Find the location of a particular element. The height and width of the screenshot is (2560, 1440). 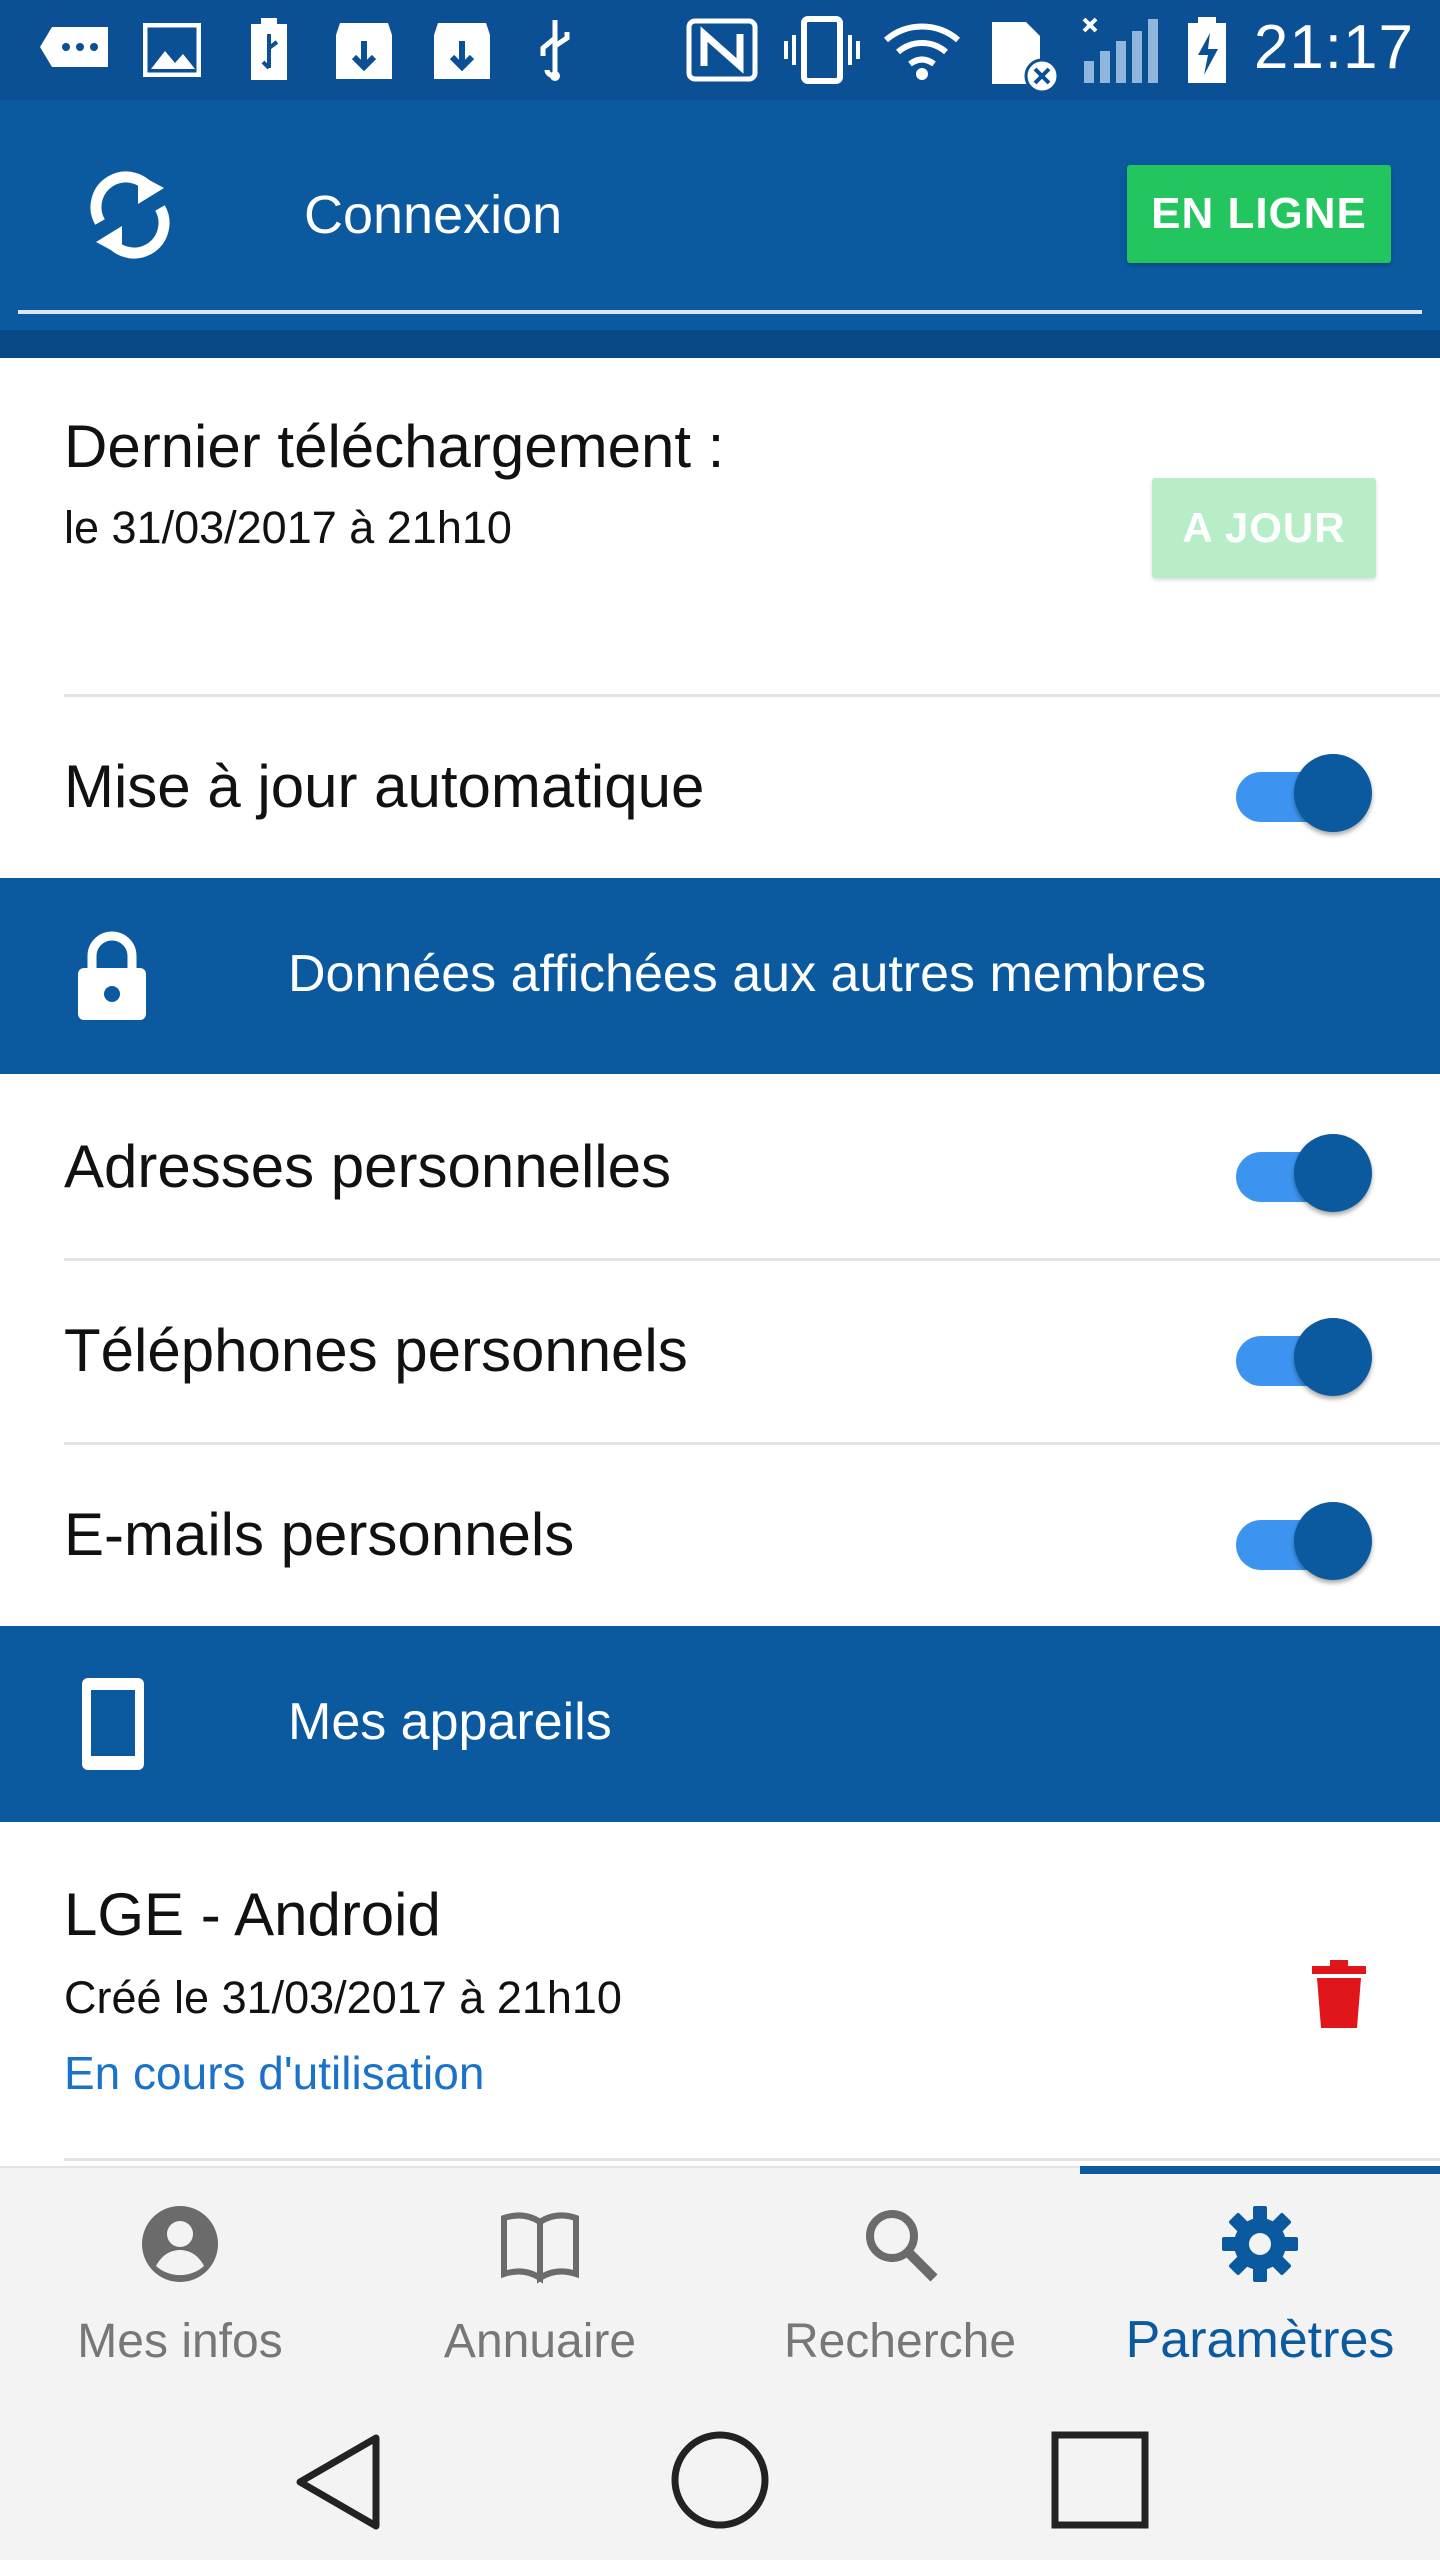

vibrate-icon is located at coordinates (822, 50).